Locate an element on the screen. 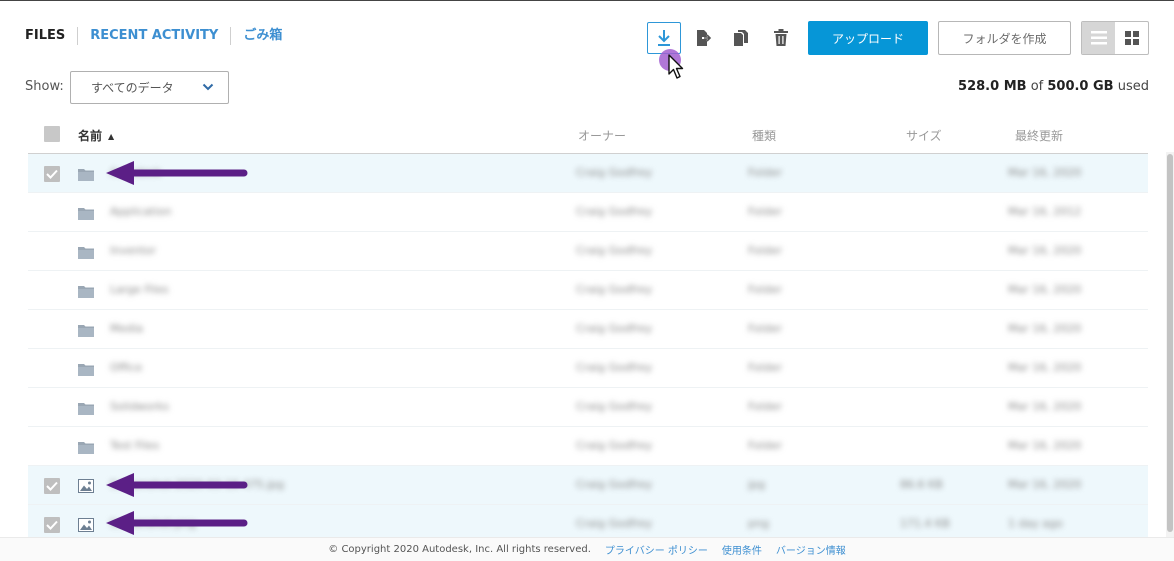  tab-files: FILES is located at coordinates (52, 36).